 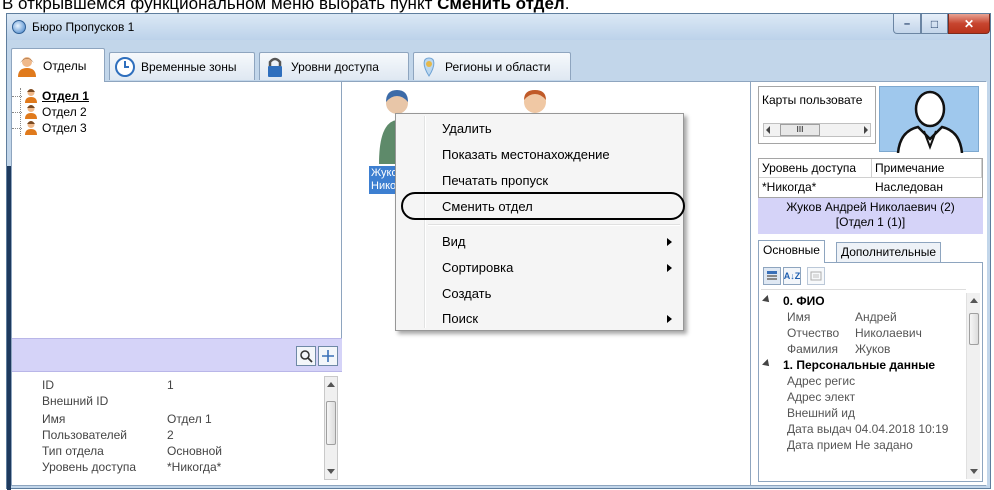 I want to click on category-fio: 0. ФИО, so click(x=794, y=301).